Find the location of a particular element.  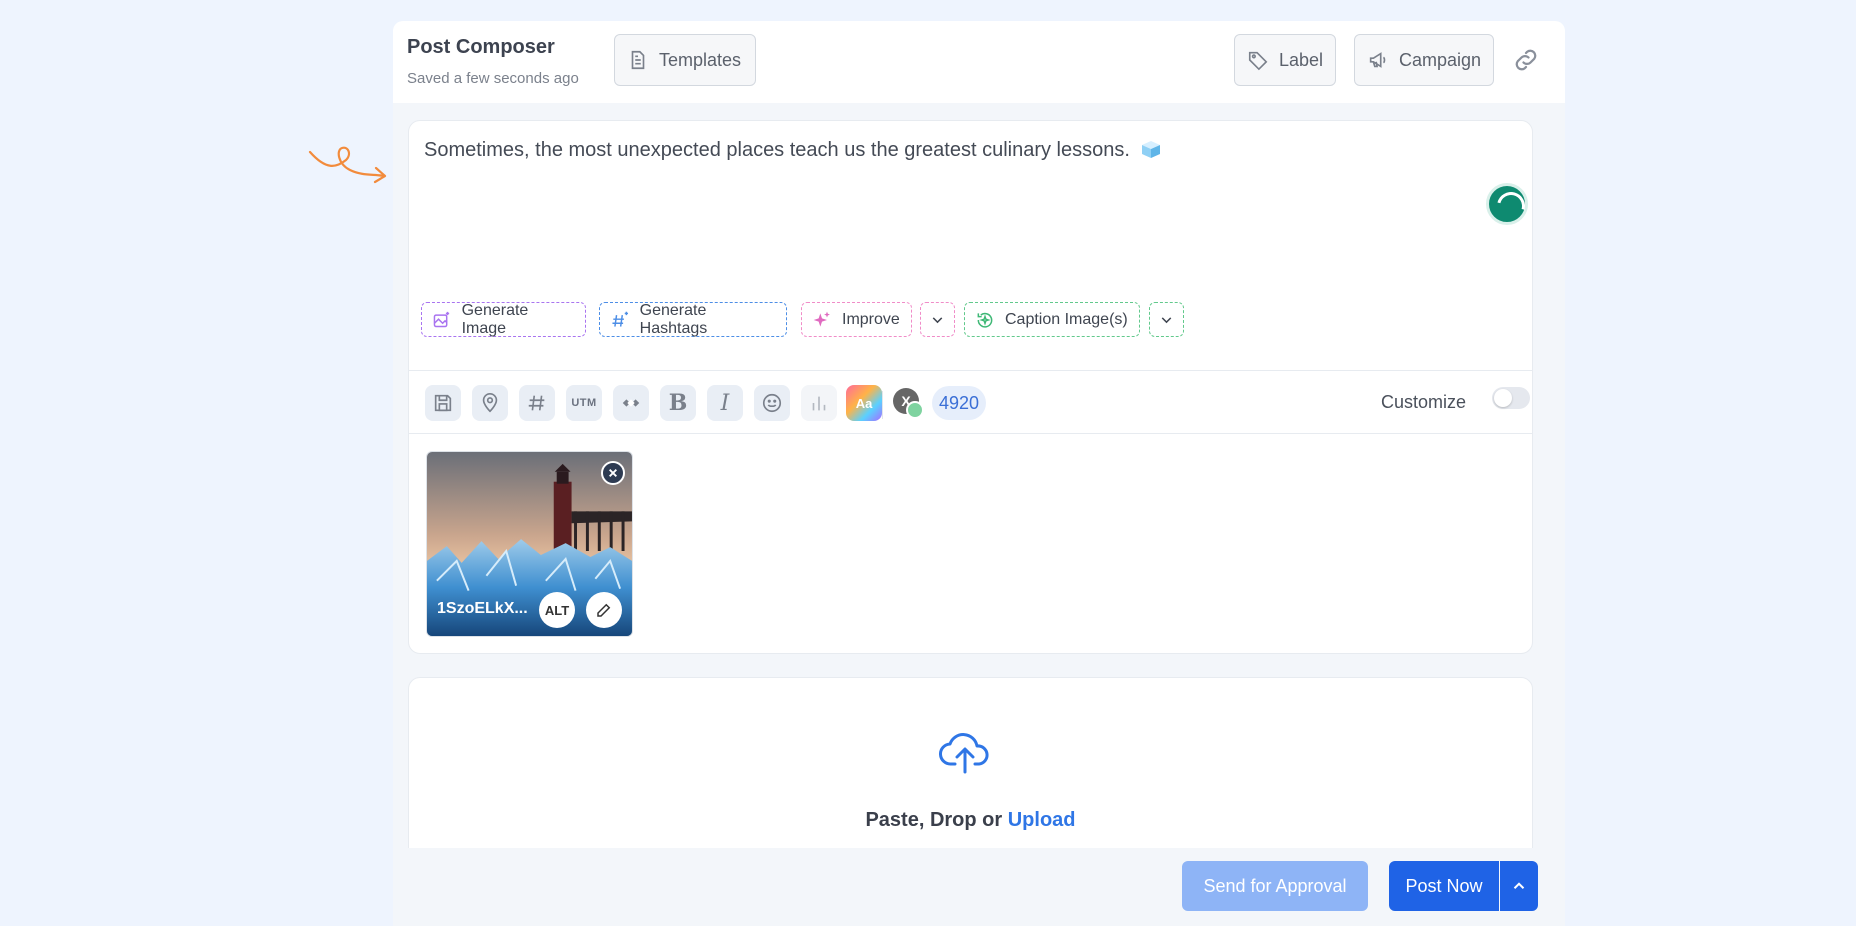

ice-cube-emoji-icon is located at coordinates (1150, 149).